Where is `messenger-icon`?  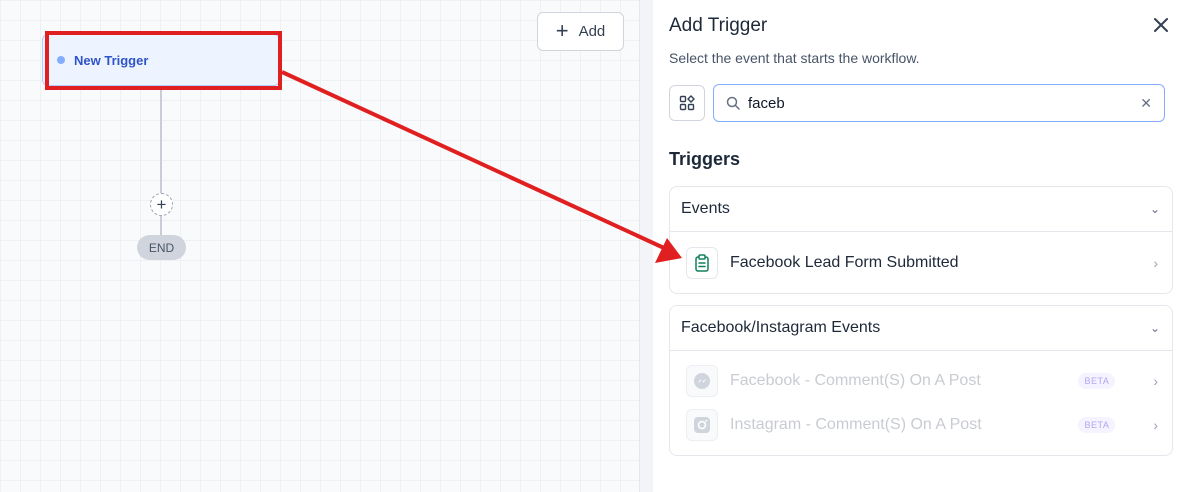 messenger-icon is located at coordinates (702, 381).